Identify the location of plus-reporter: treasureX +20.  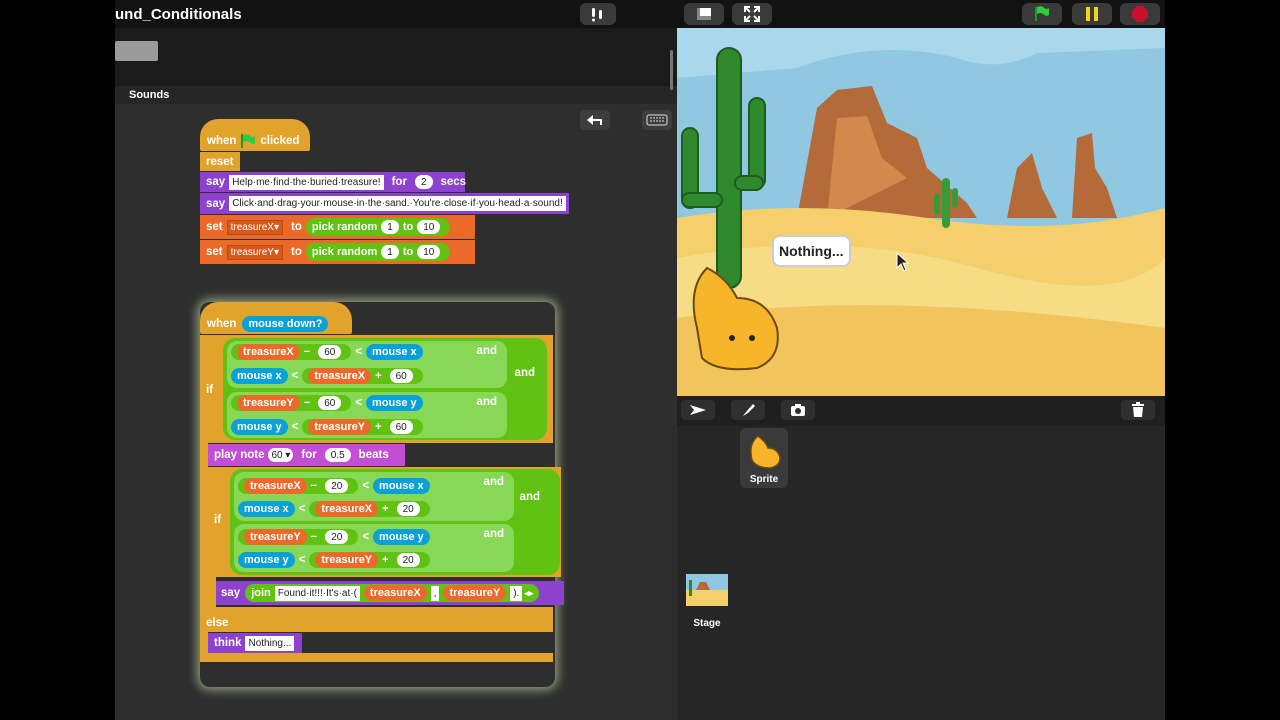
(369, 509).